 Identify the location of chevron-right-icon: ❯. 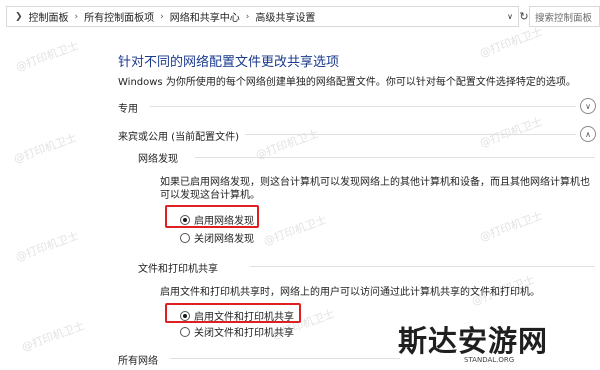
(19, 16).